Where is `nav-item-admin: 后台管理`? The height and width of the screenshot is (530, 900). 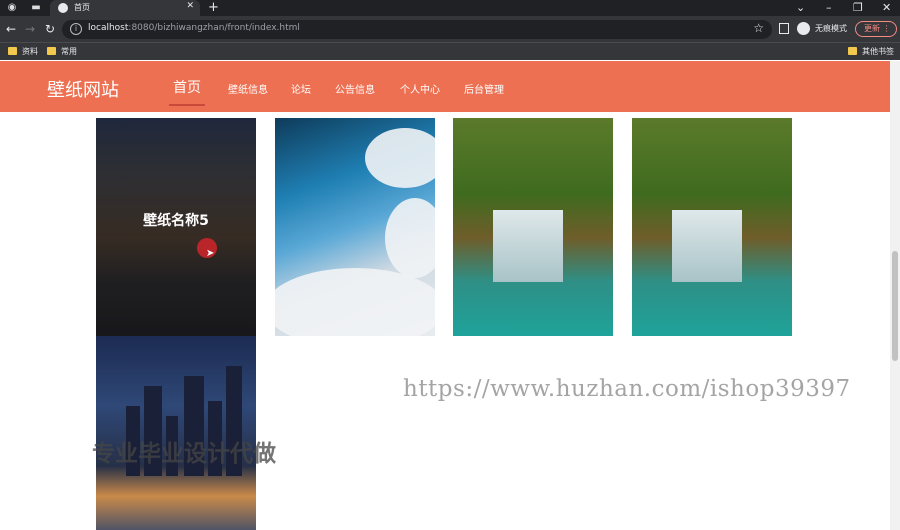
nav-item-admin: 后台管理 is located at coordinates (484, 88).